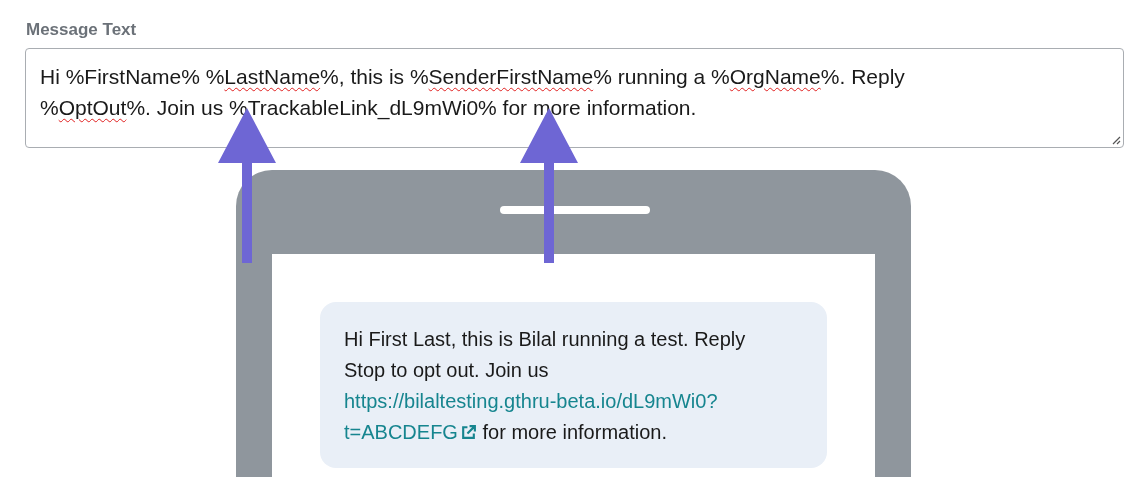  What do you see at coordinates (410, 432) in the screenshot?
I see `message-link: t=ABCDEFG` at bounding box center [410, 432].